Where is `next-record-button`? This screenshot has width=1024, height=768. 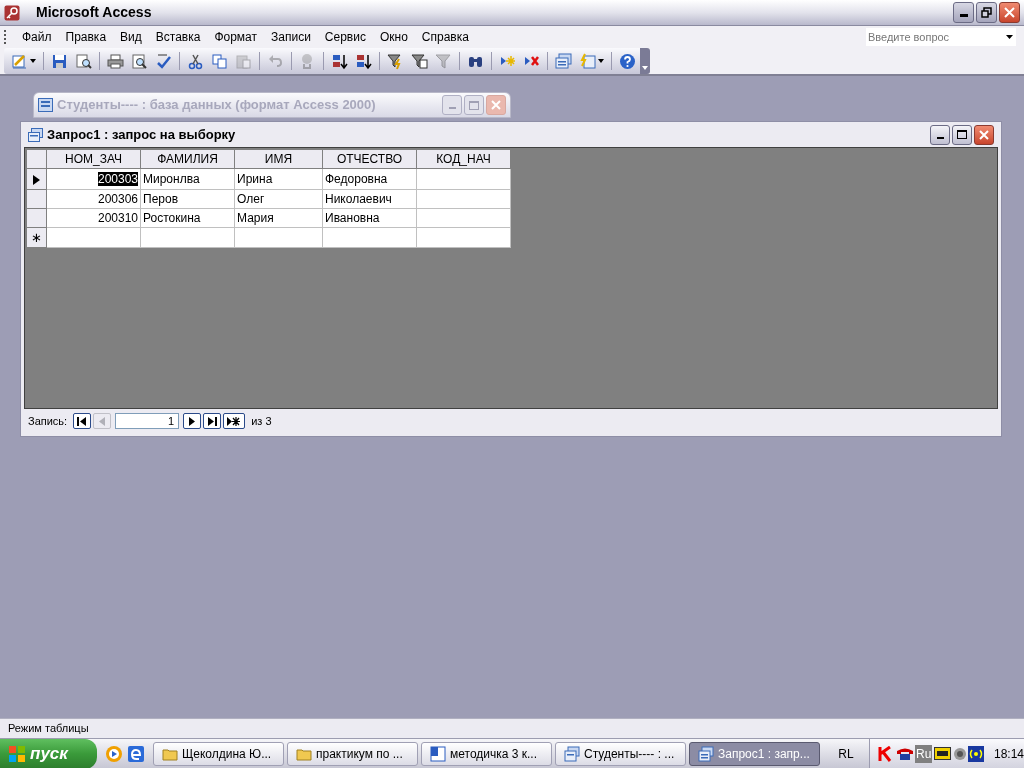
next-record-button is located at coordinates (192, 421).